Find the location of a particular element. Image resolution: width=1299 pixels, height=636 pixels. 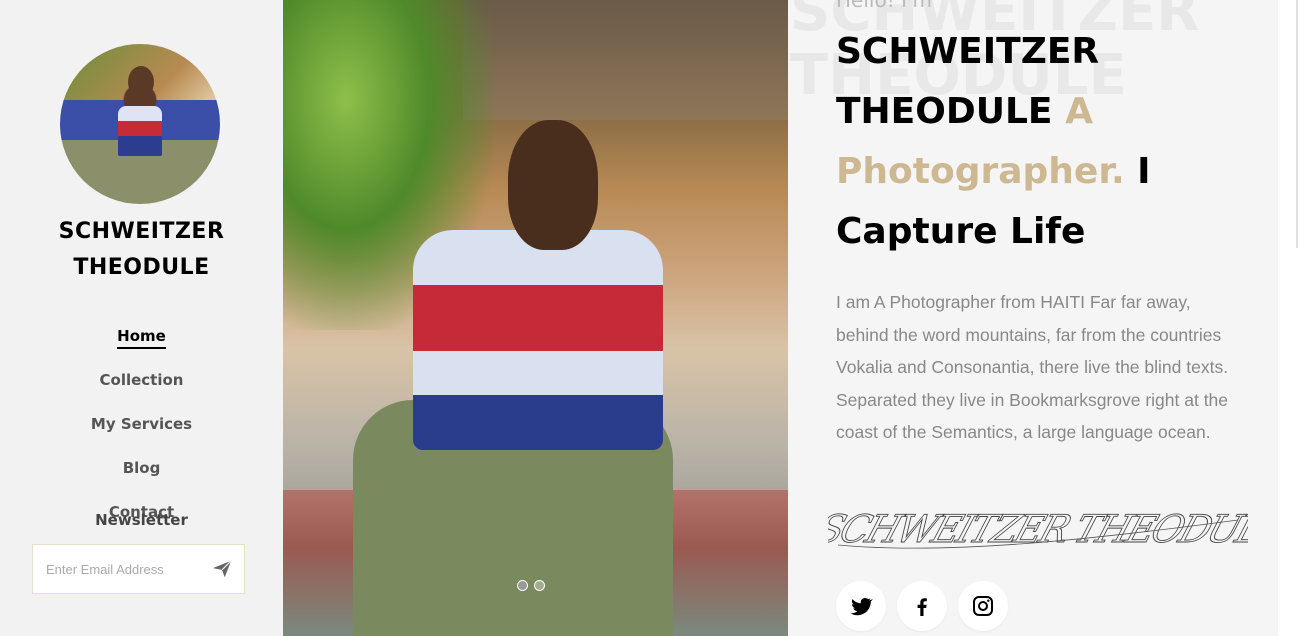

social-links is located at coordinates (927, 608).